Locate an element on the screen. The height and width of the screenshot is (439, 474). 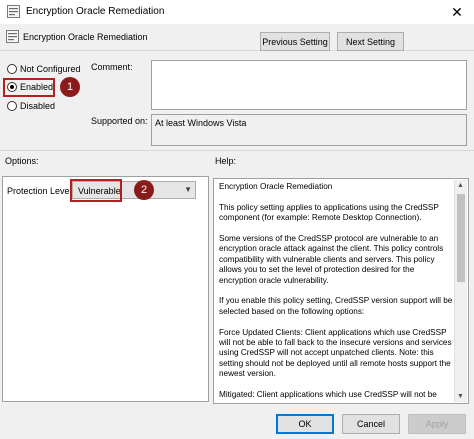
radio-not-configured-label: Not Configured is located at coordinates (50, 69).